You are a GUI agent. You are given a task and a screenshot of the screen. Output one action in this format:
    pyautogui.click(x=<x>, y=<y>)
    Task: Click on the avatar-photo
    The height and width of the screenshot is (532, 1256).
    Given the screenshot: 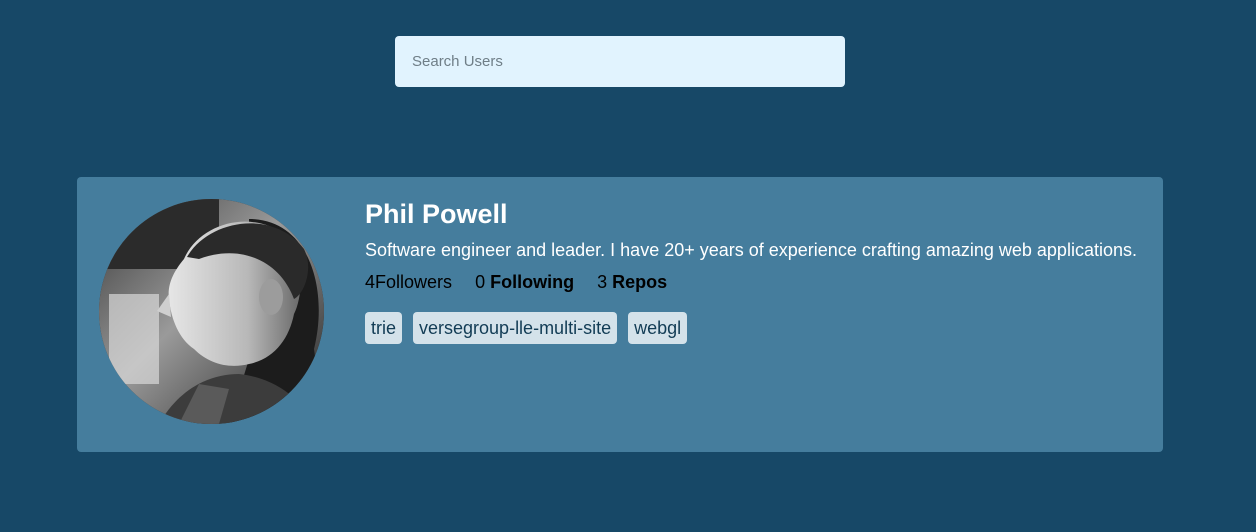 What is the action you would take?
    pyautogui.click(x=211, y=311)
    